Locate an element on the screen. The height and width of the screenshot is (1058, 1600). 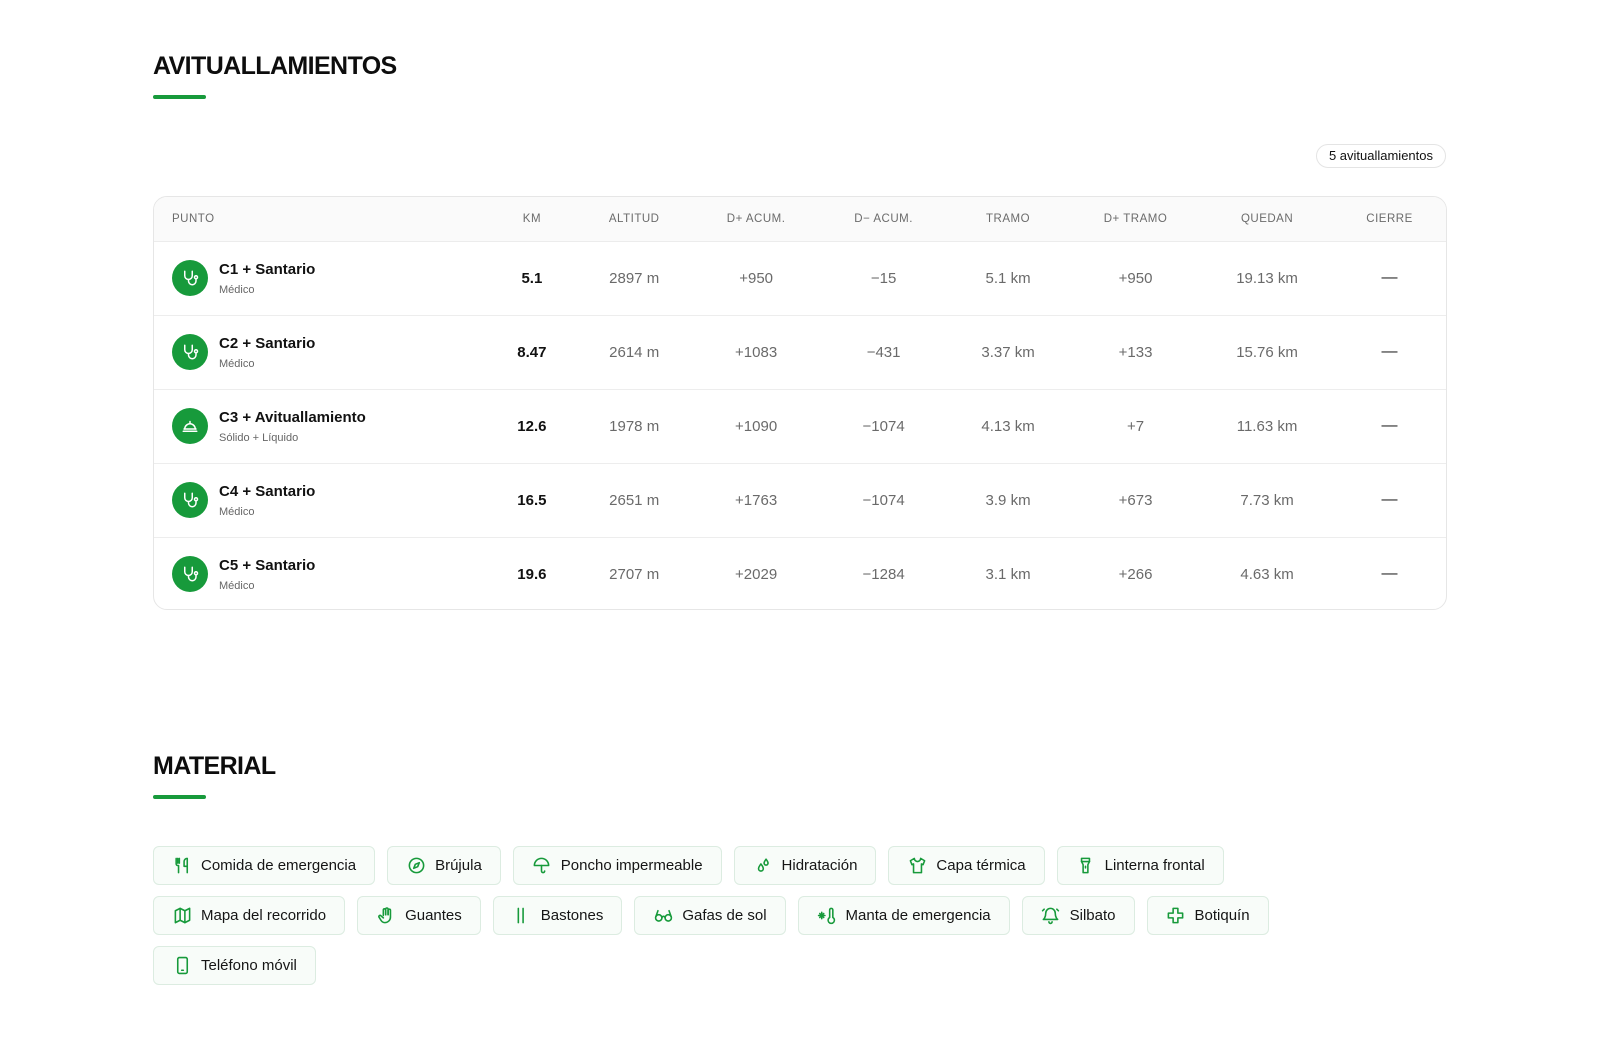
material-label: Hidratación is located at coordinates (819, 865).